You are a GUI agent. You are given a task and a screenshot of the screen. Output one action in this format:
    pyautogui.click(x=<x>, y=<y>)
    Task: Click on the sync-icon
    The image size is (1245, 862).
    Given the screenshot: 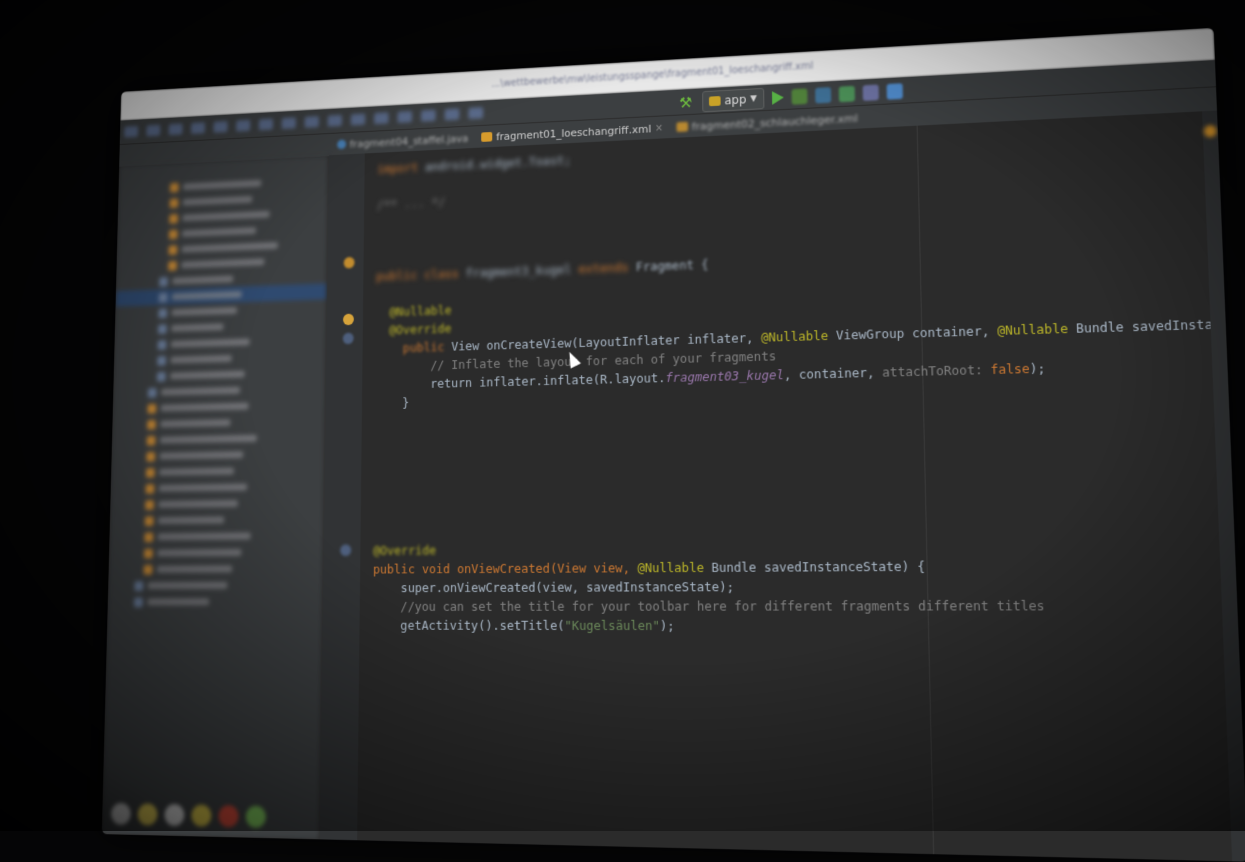 What is the action you would take?
    pyautogui.click(x=822, y=95)
    